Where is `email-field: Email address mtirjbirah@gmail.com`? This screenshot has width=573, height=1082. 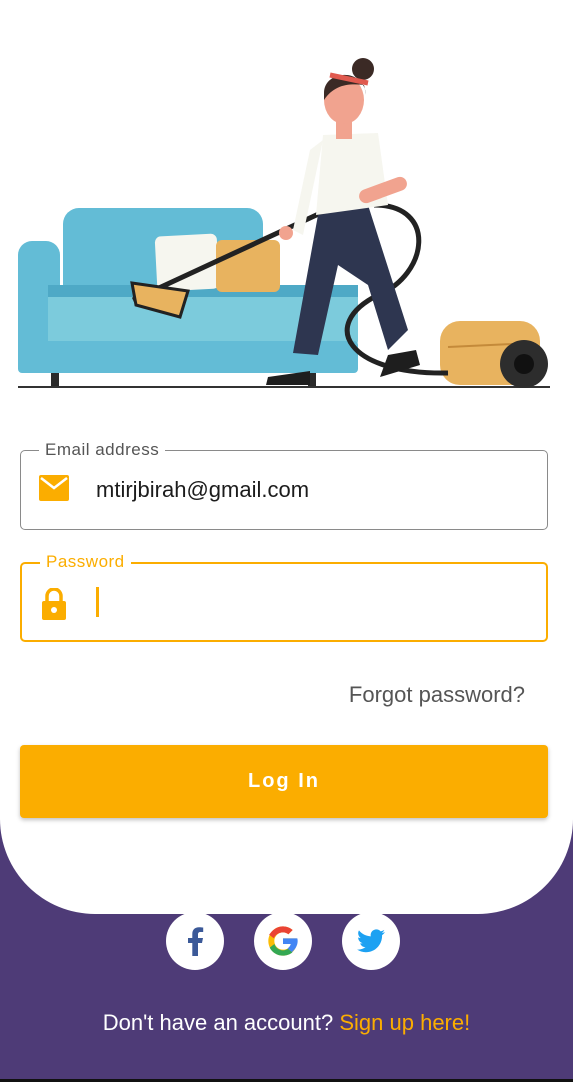
email-field: Email address mtirjbirah@gmail.com is located at coordinates (284, 485).